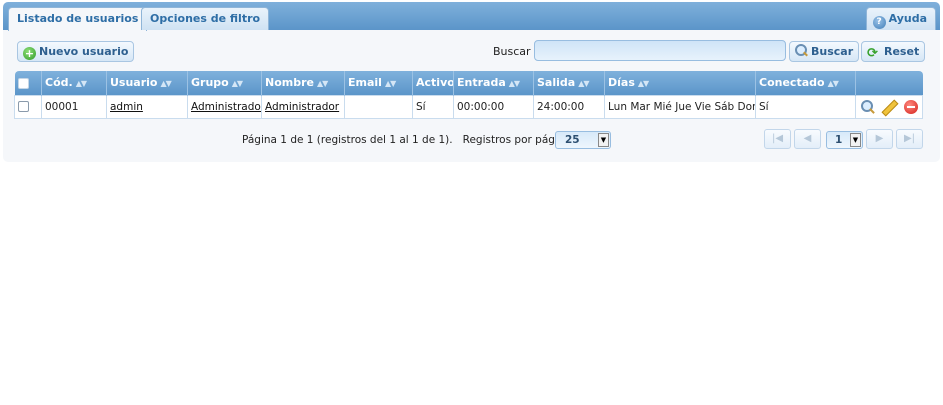 The width and height of the screenshot is (943, 405). What do you see at coordinates (569, 83) in the screenshot?
I see `col-salida: Salida ▲▼` at bounding box center [569, 83].